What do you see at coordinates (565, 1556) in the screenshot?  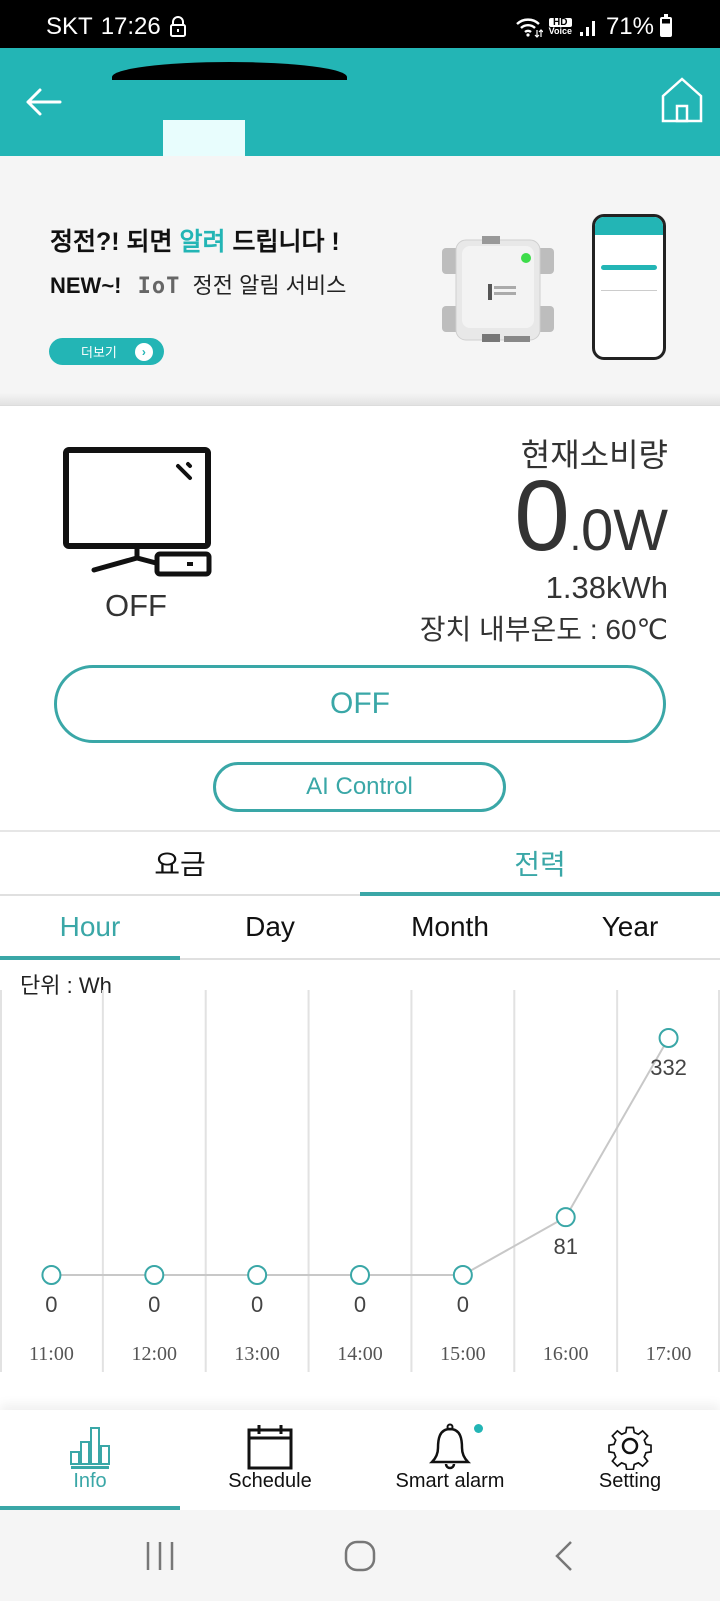 I see `back-chevron-icon` at bounding box center [565, 1556].